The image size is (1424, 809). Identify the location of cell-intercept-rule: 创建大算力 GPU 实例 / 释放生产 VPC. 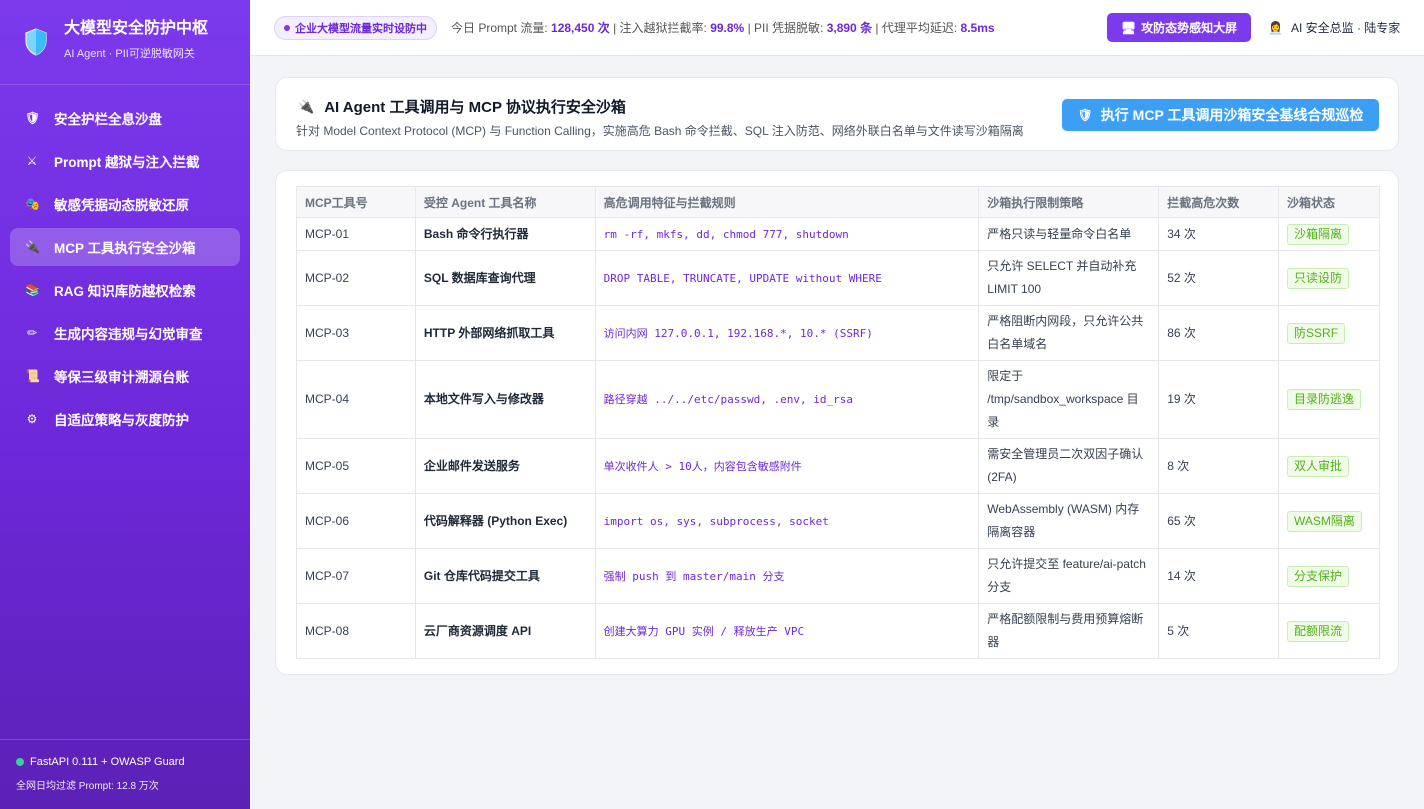
(787, 631).